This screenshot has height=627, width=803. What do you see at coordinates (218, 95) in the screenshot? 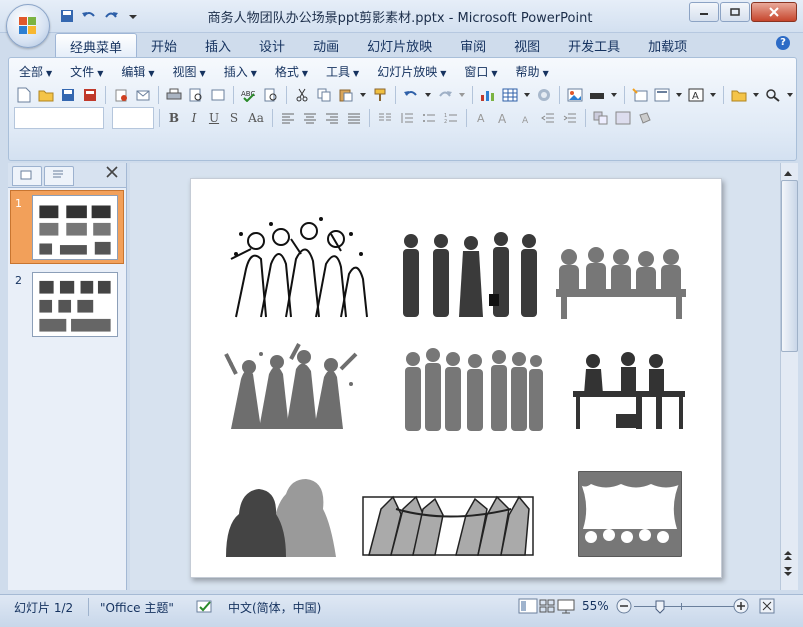
I see `normal-view-icon` at bounding box center [218, 95].